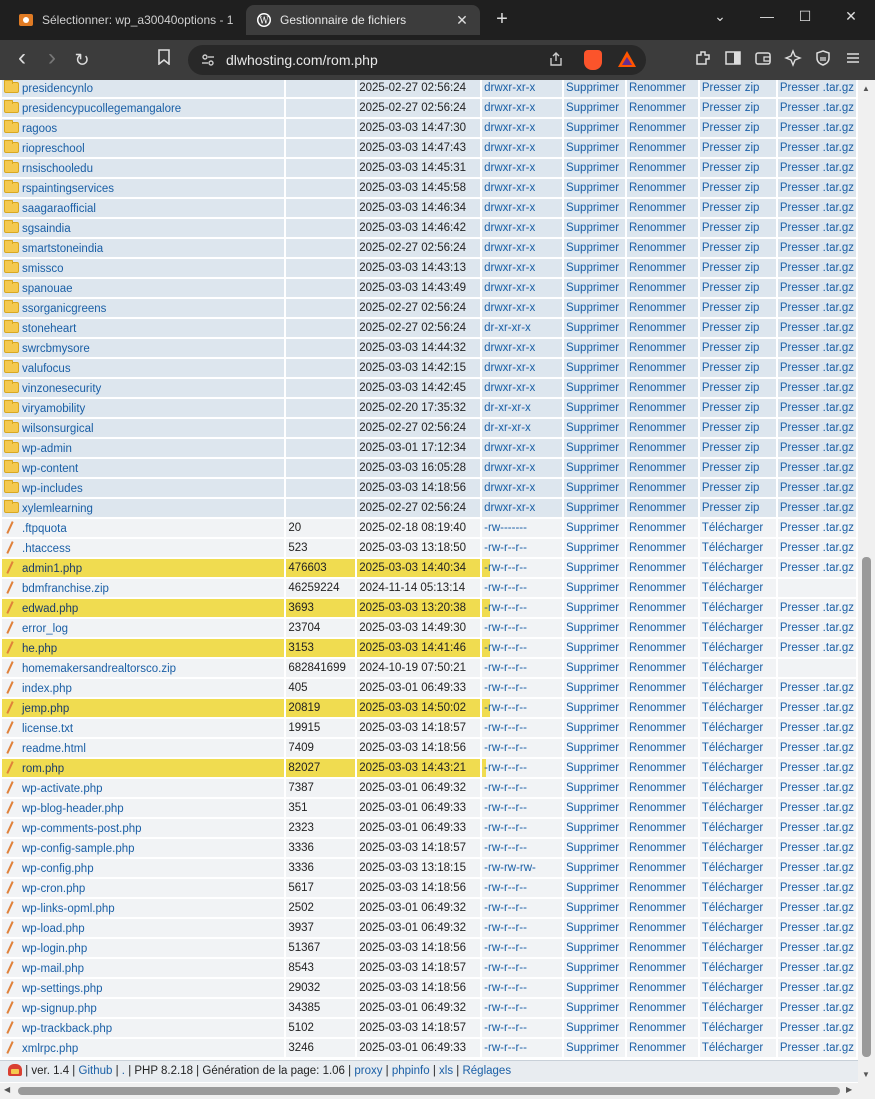 This screenshot has width=875, height=1099. Describe the element at coordinates (78, 849) in the screenshot. I see `file-name-link: wp-config-sample.php` at that location.